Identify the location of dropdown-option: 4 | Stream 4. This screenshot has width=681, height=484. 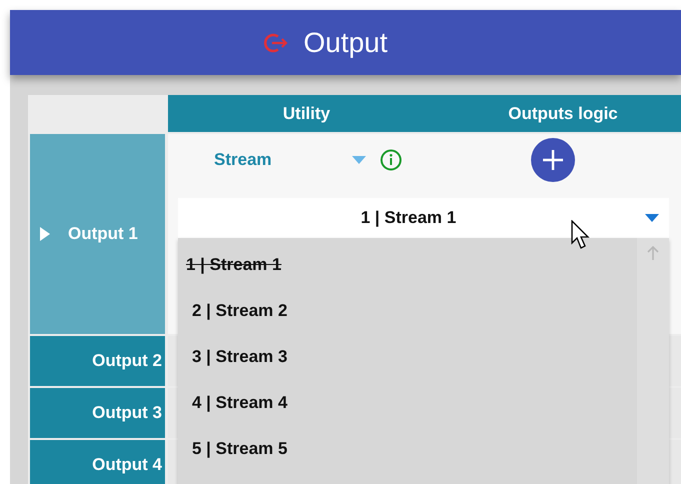
(240, 403).